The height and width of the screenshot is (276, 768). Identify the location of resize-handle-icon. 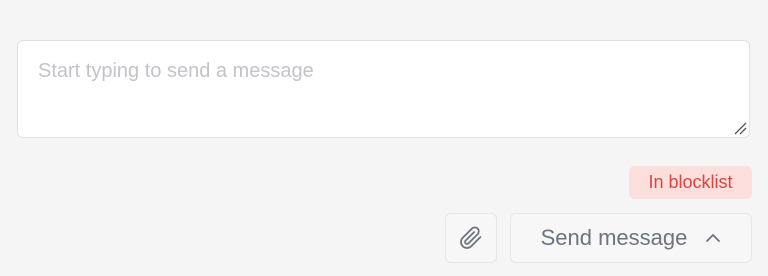
(740, 128).